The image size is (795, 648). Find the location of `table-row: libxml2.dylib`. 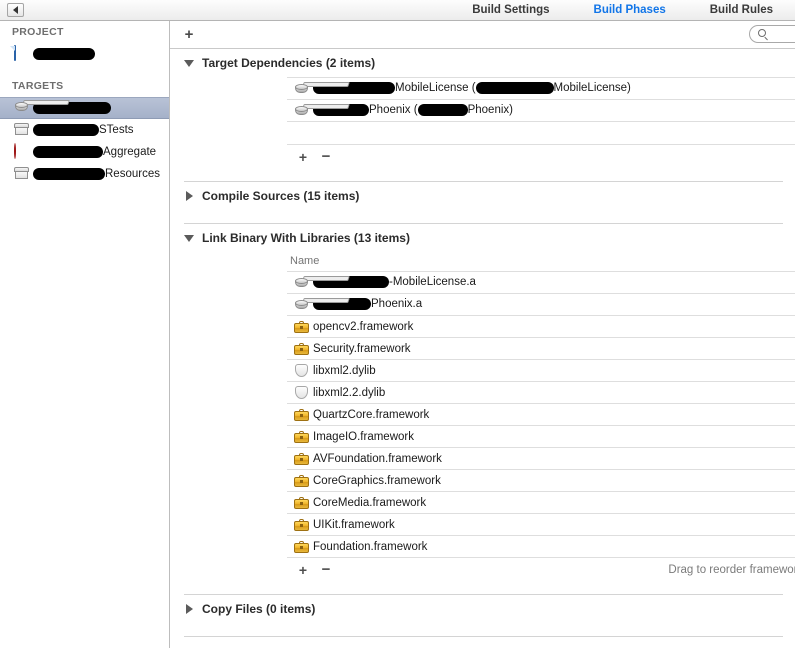

table-row: libxml2.dylib is located at coordinates (541, 370).